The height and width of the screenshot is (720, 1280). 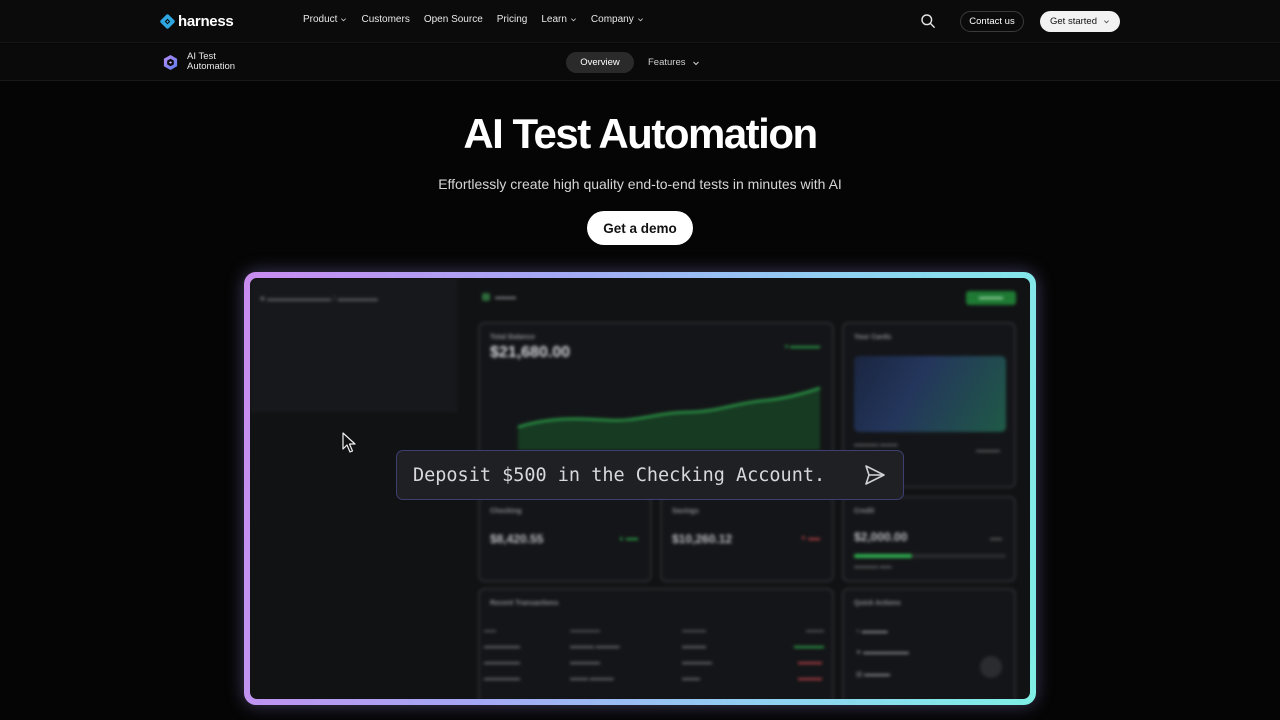 I want to click on search-icon, so click(x=928, y=21).